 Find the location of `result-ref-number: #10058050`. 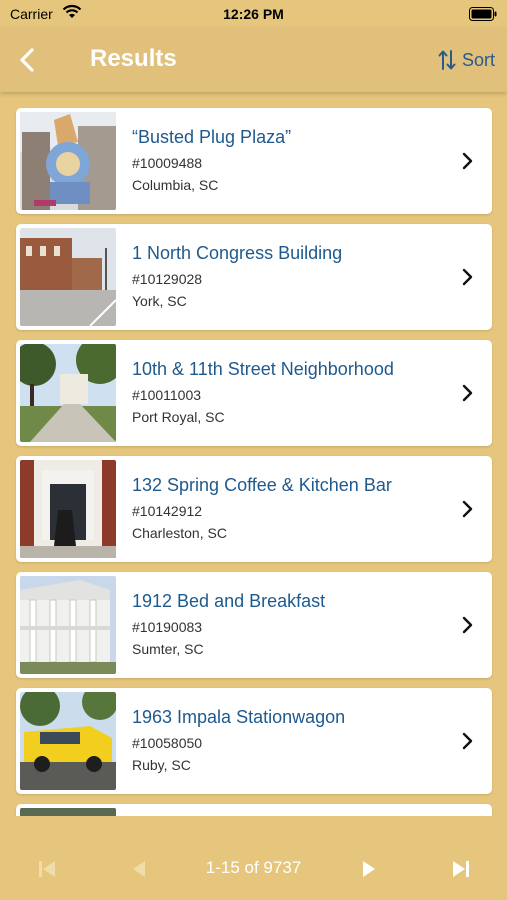

result-ref-number: #10058050 is located at coordinates (167, 743).